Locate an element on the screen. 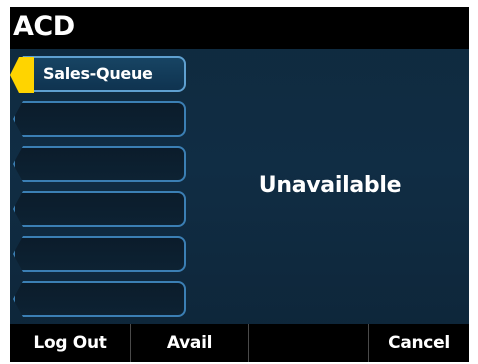 The height and width of the screenshot is (364, 478). line-key-label: Sales-Queue is located at coordinates (98, 73).